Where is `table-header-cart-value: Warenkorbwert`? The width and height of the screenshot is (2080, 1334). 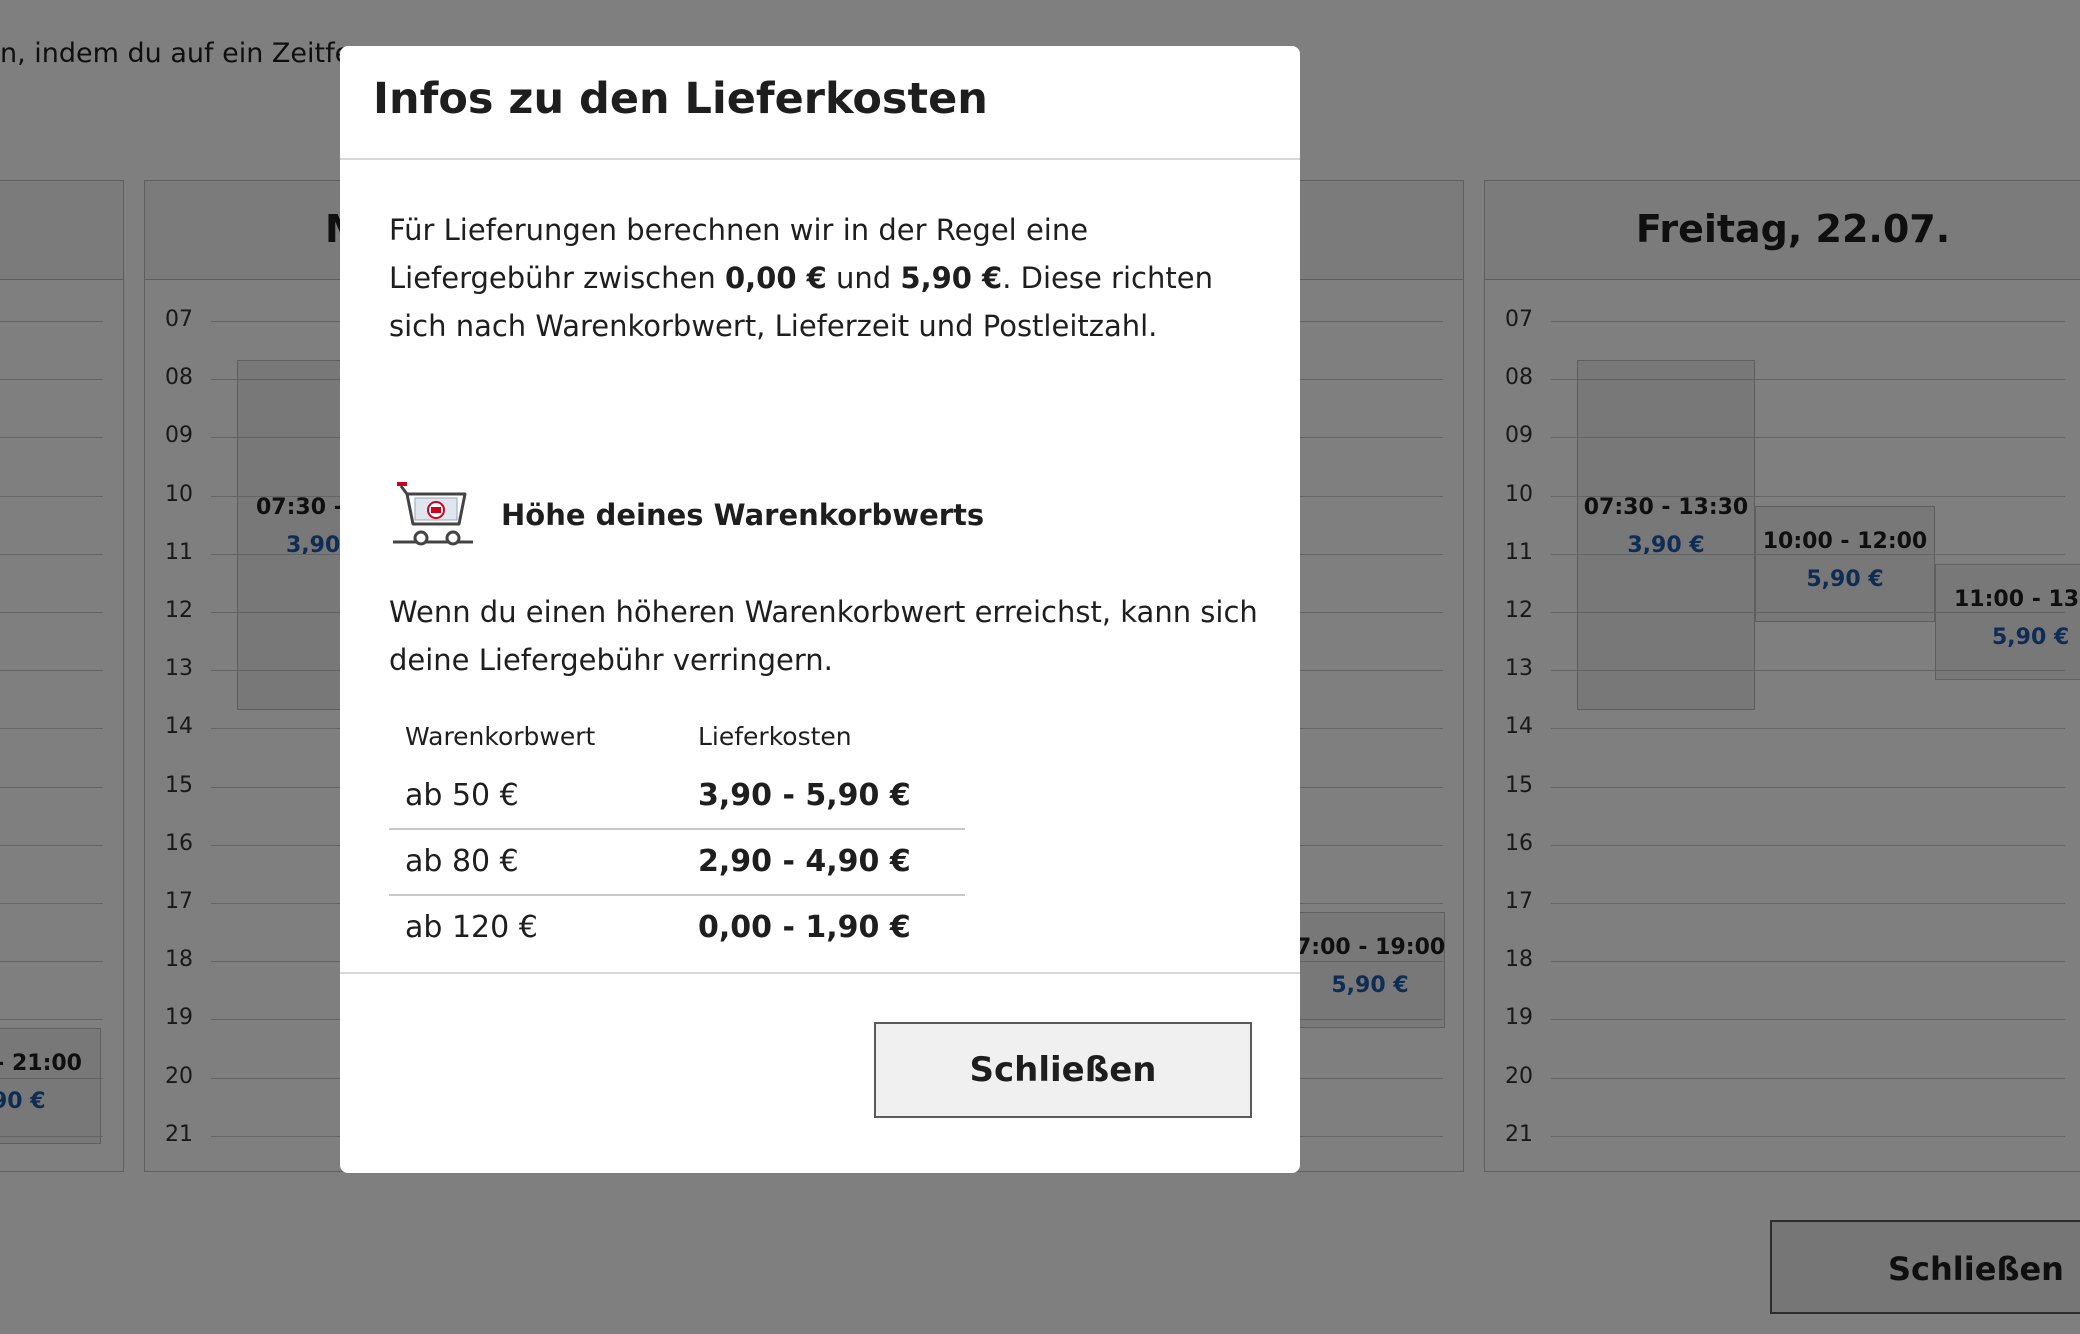 table-header-cart-value: Warenkorbwert is located at coordinates (500, 736).